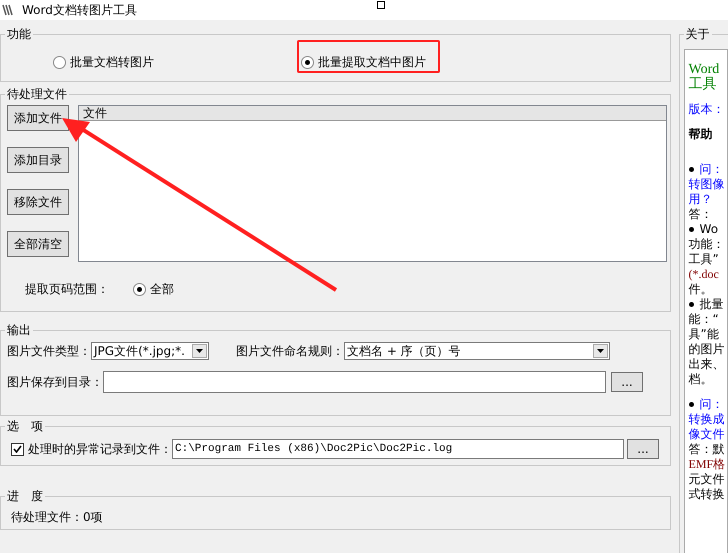 This screenshot has width=728, height=553. What do you see at coordinates (38, 244) in the screenshot?
I see `button: 全部清空` at bounding box center [38, 244].